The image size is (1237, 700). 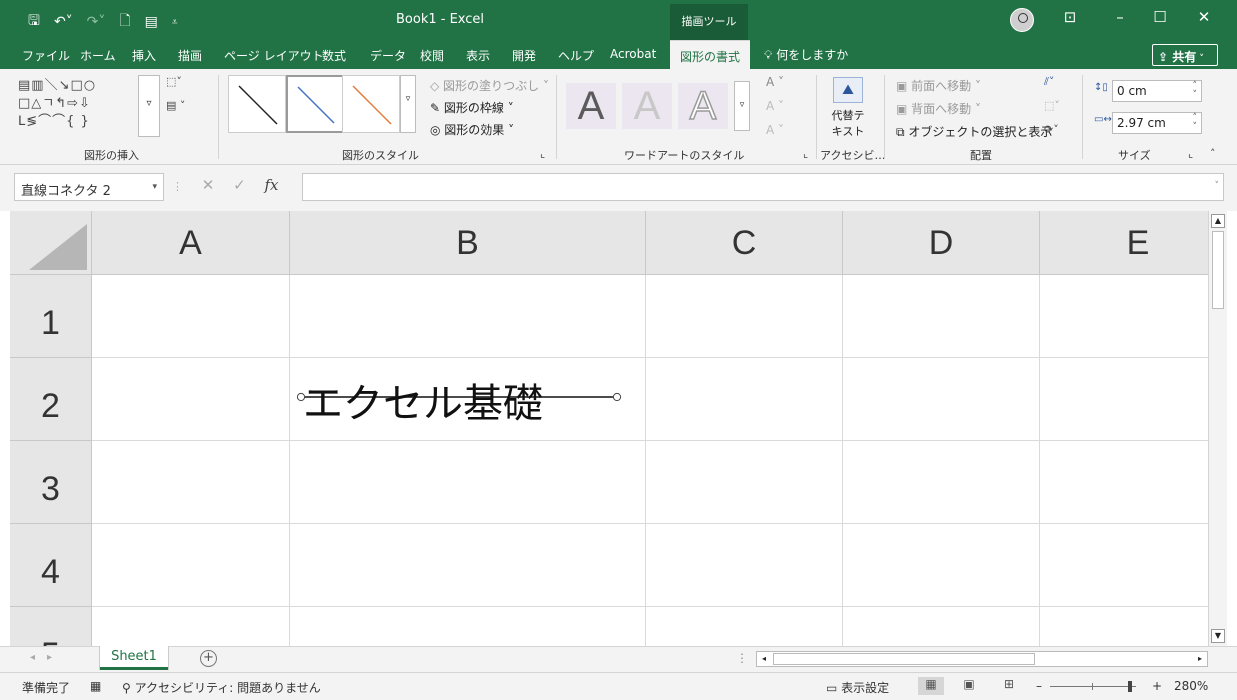 I want to click on cell-b5, so click(x=468, y=626).